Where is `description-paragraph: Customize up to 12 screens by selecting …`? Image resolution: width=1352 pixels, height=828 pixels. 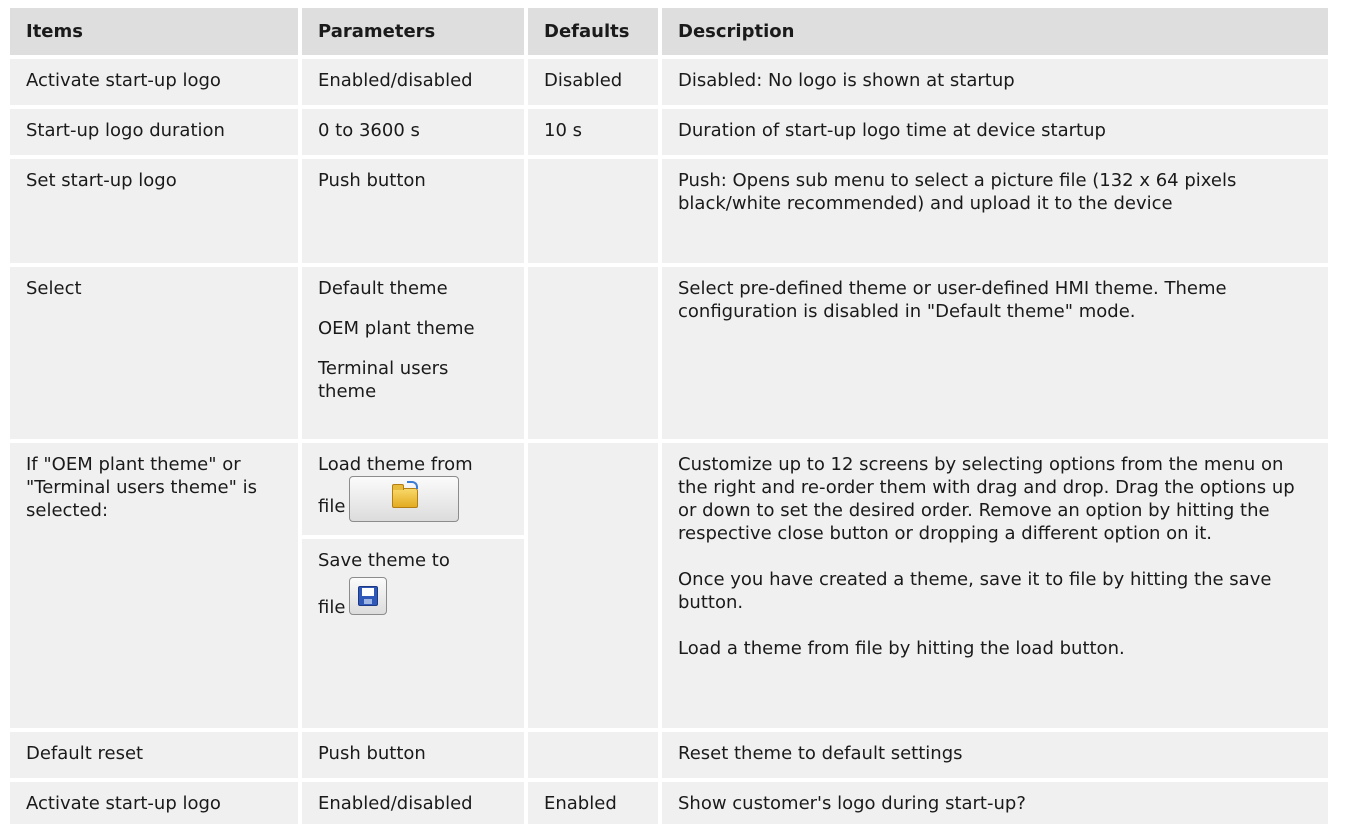 description-paragraph: Customize up to 12 screens by selecting … is located at coordinates (986, 499).